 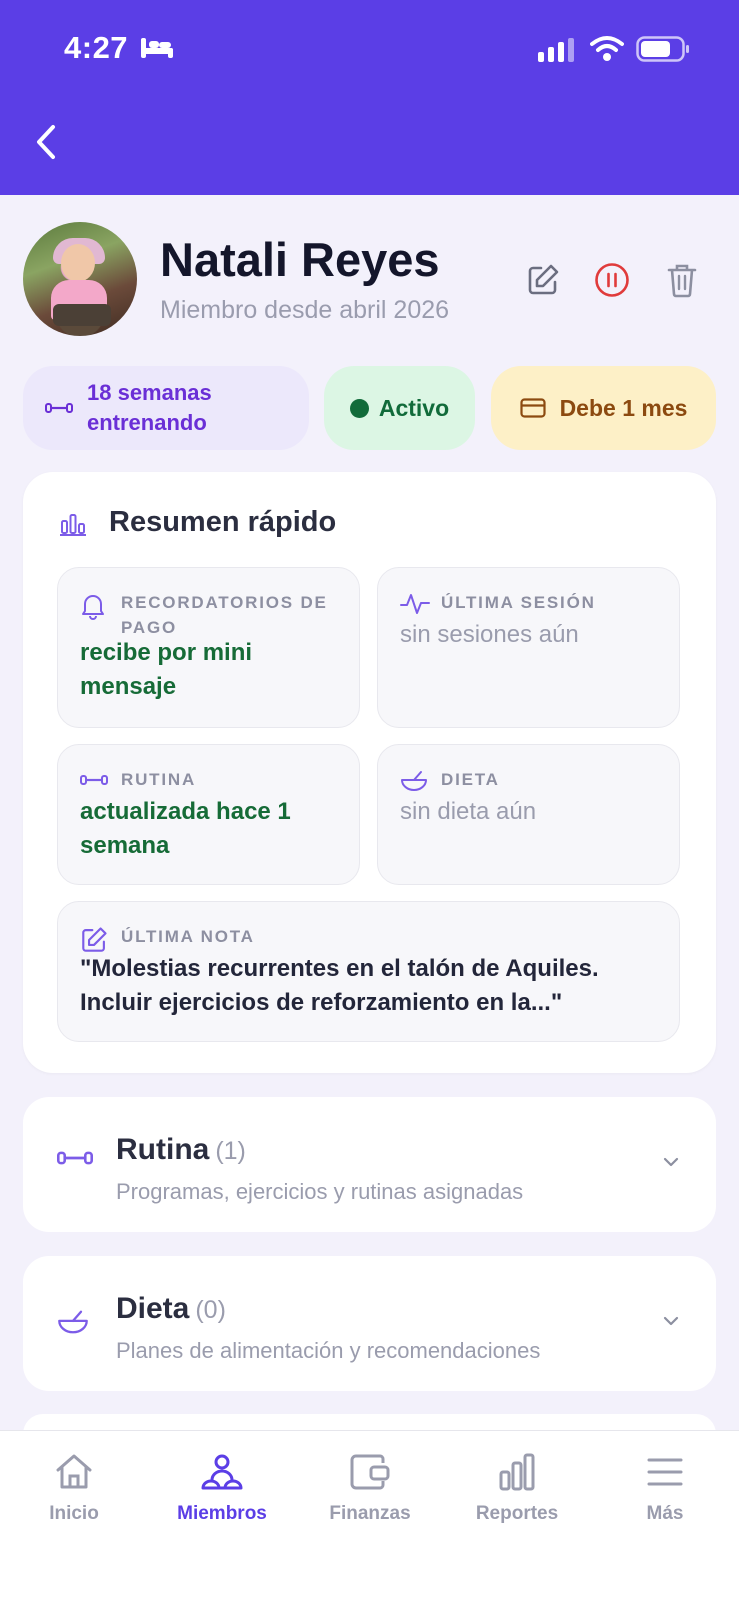 What do you see at coordinates (370, 1472) in the screenshot?
I see `wallet-icon` at bounding box center [370, 1472].